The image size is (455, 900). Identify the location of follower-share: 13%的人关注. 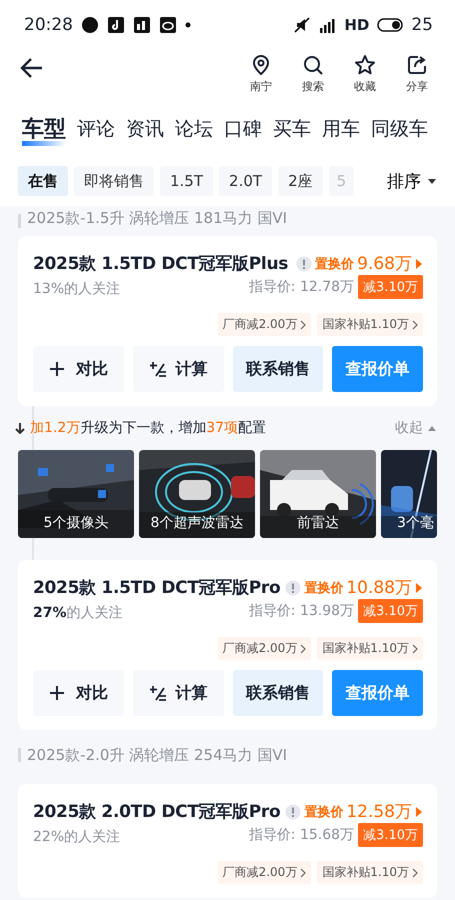
(77, 289).